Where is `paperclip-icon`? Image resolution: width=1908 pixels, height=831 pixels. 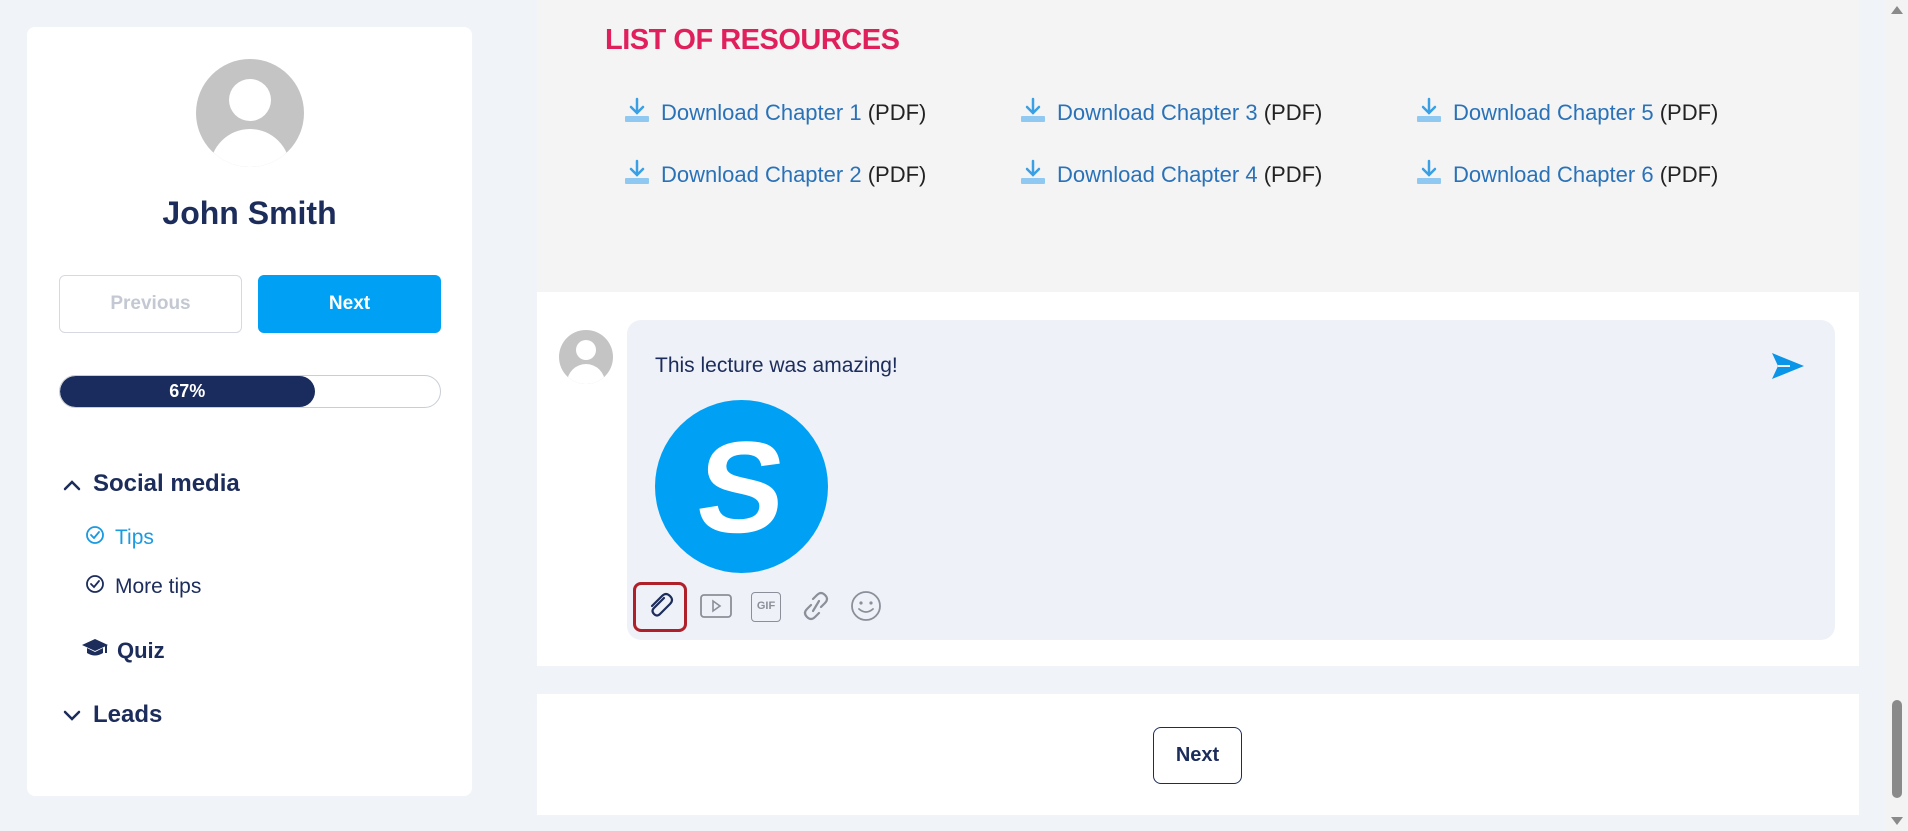
paperclip-icon is located at coordinates (660, 607).